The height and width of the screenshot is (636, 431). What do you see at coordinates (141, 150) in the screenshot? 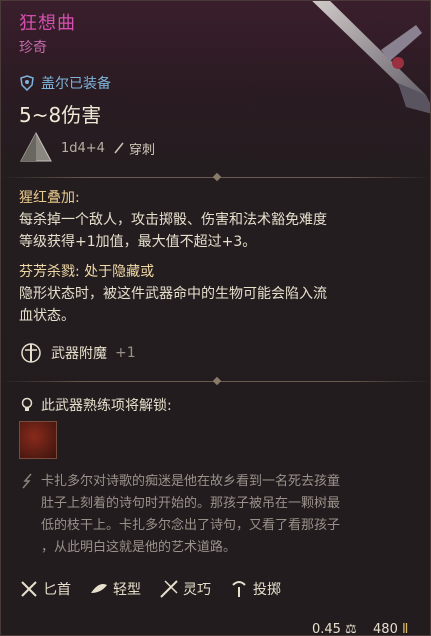
I see `damage-type-label: 穿刺` at bounding box center [141, 150].